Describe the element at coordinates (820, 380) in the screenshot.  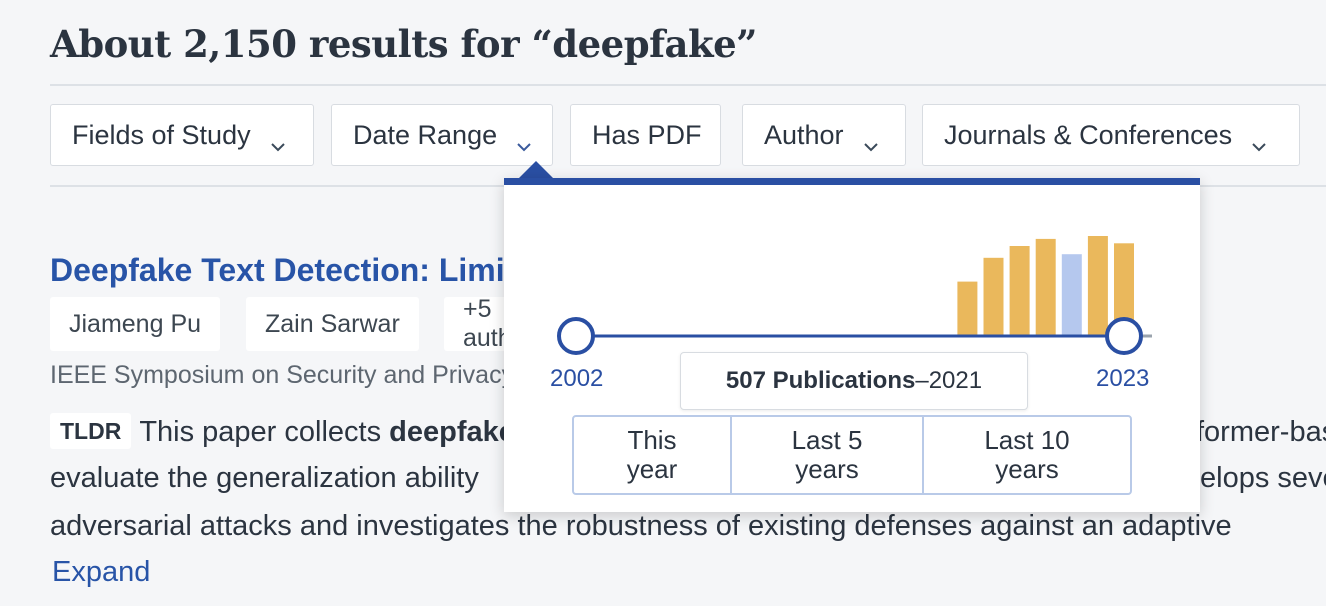
I see `tooltip-count: 507 Publications` at that location.